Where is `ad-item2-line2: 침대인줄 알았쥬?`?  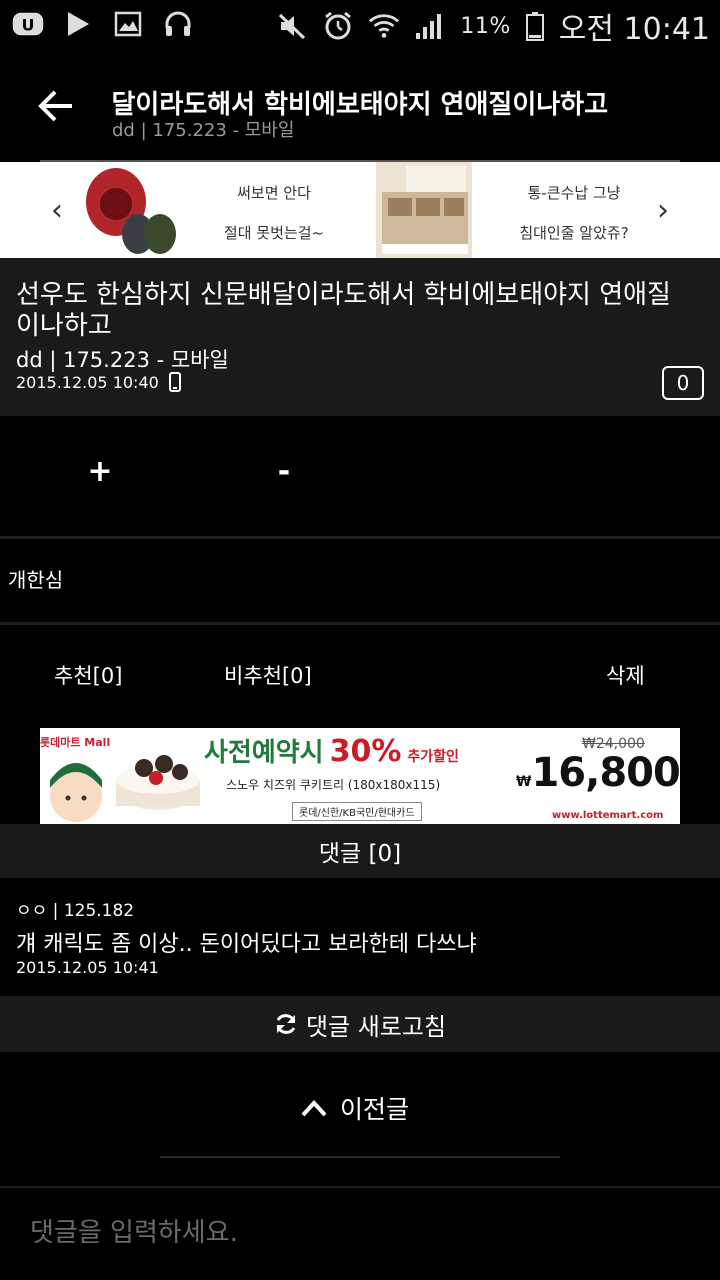 ad-item2-line2: 침대인줄 알았쥬? is located at coordinates (574, 233).